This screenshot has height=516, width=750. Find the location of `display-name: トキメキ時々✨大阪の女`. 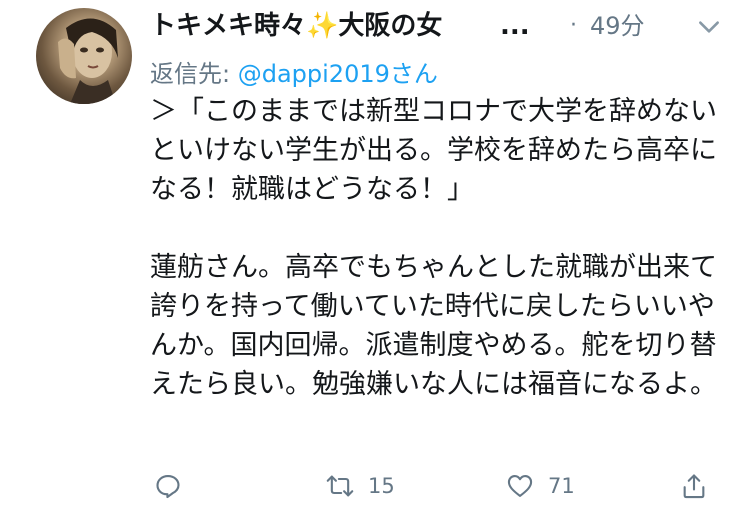

display-name: トキメキ時々✨大阪の女 is located at coordinates (296, 26).